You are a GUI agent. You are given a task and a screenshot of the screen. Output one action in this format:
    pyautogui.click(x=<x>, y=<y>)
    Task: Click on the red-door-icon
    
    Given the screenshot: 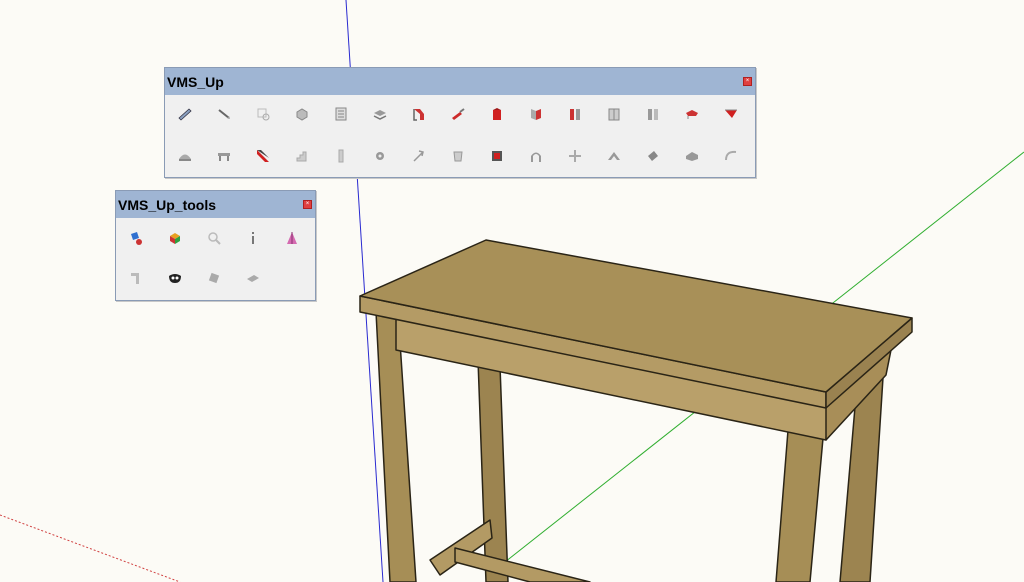 What is the action you would take?
    pyautogui.click(x=497, y=114)
    